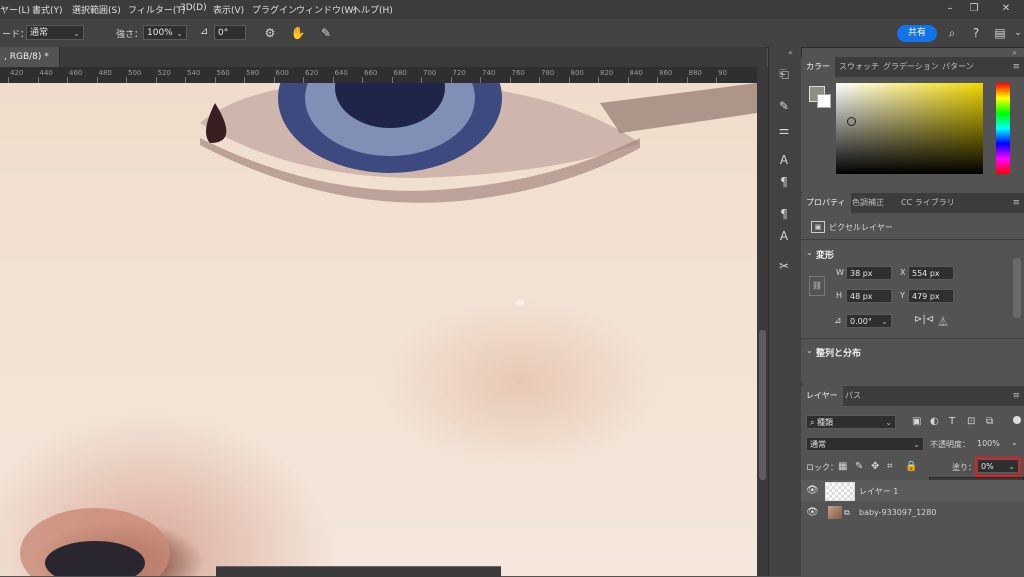 This screenshot has width=1024, height=577. I want to click on lock-all-icon: 🔒, so click(911, 466).